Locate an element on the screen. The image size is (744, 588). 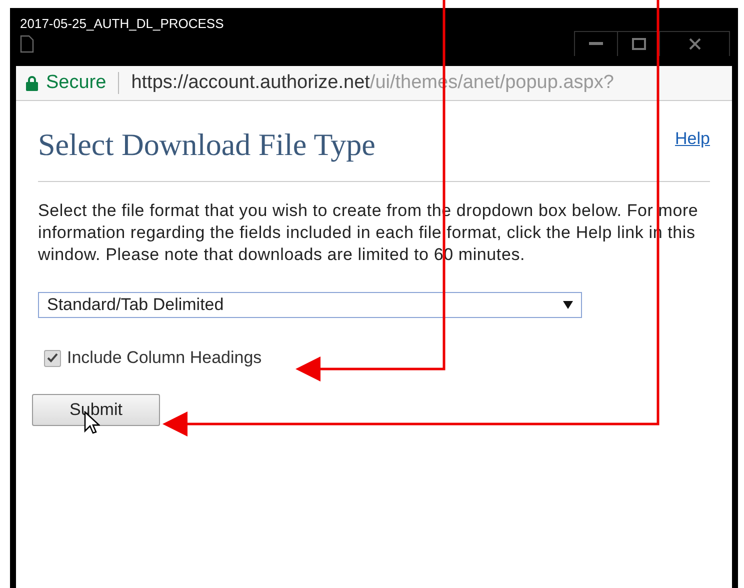
caret-icon is located at coordinates (568, 305).